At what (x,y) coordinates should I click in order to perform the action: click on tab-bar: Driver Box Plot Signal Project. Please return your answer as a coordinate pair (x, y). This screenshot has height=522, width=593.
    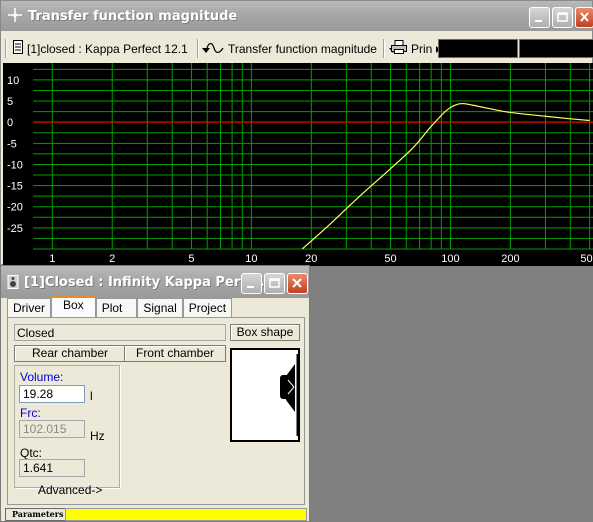
    Looking at the image, I should click on (120, 307).